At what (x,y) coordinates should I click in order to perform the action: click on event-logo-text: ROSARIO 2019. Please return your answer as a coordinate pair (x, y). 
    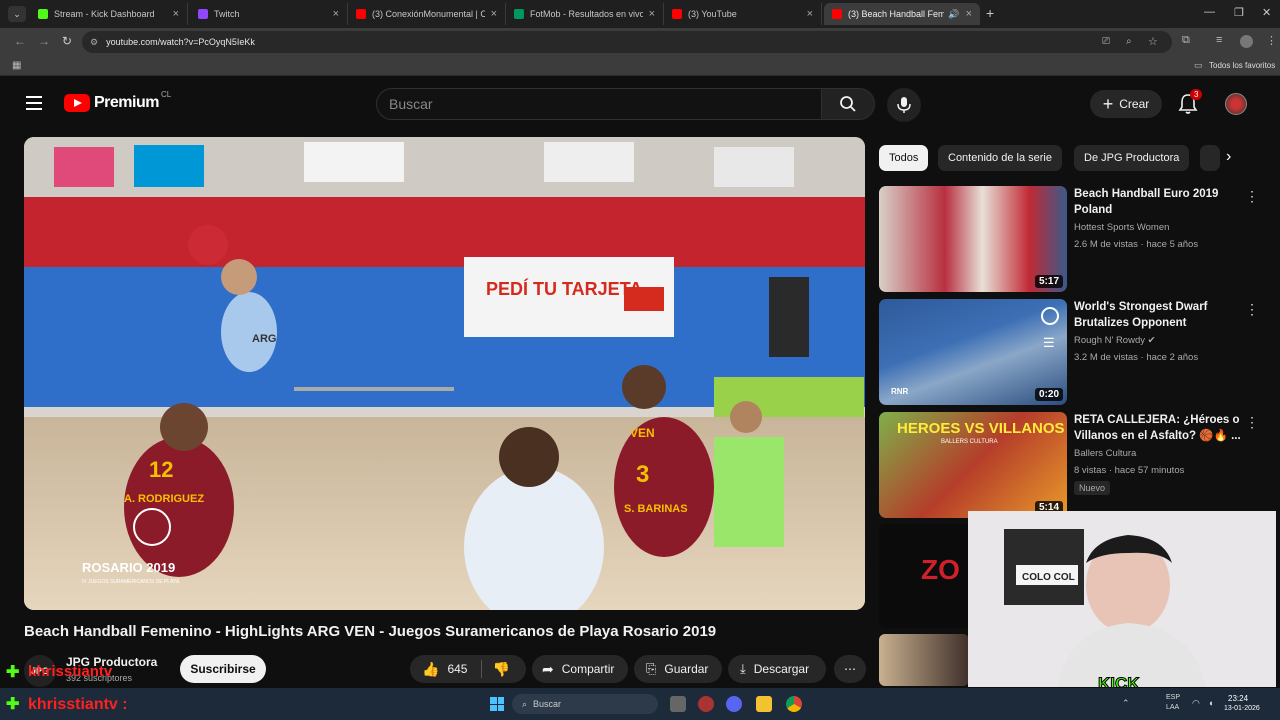
    Looking at the image, I should click on (128, 567).